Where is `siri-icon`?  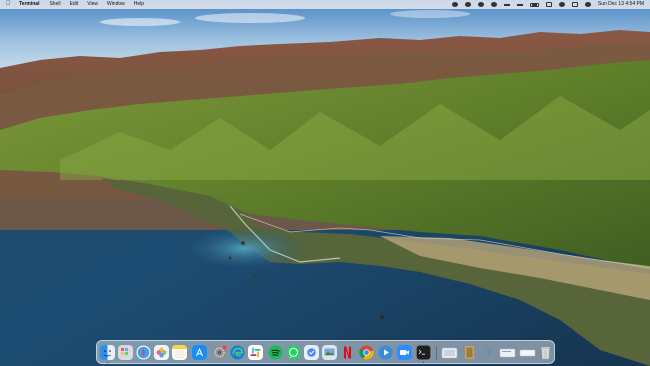 siri-icon is located at coordinates (587, 4).